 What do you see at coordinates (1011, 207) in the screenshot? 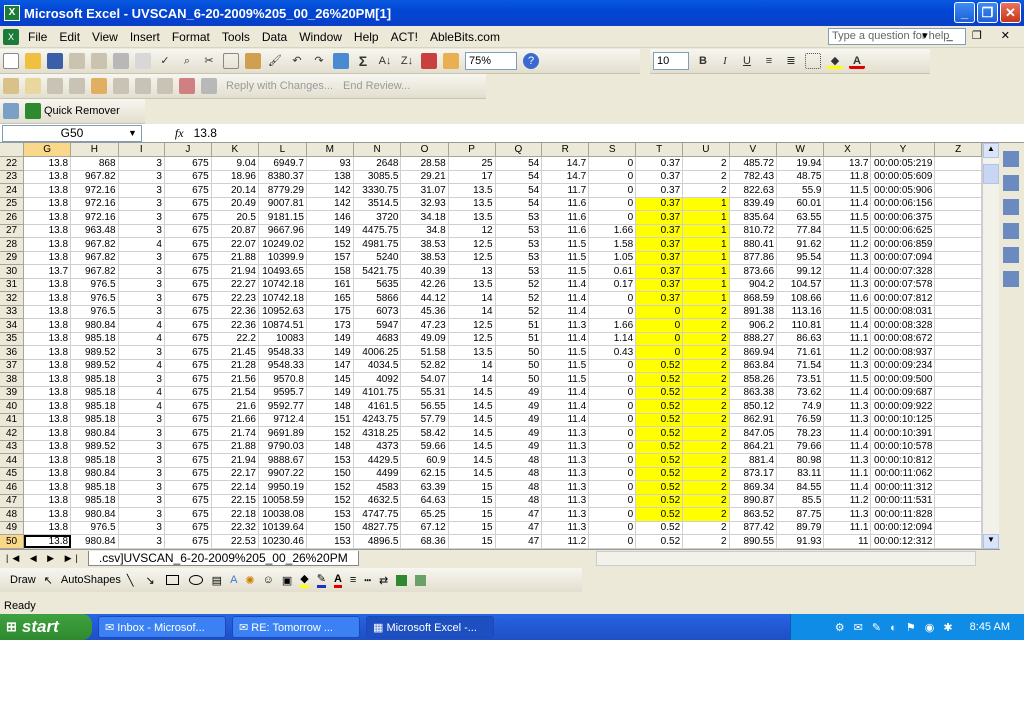
I see `side-tool-3-icon` at bounding box center [1011, 207].